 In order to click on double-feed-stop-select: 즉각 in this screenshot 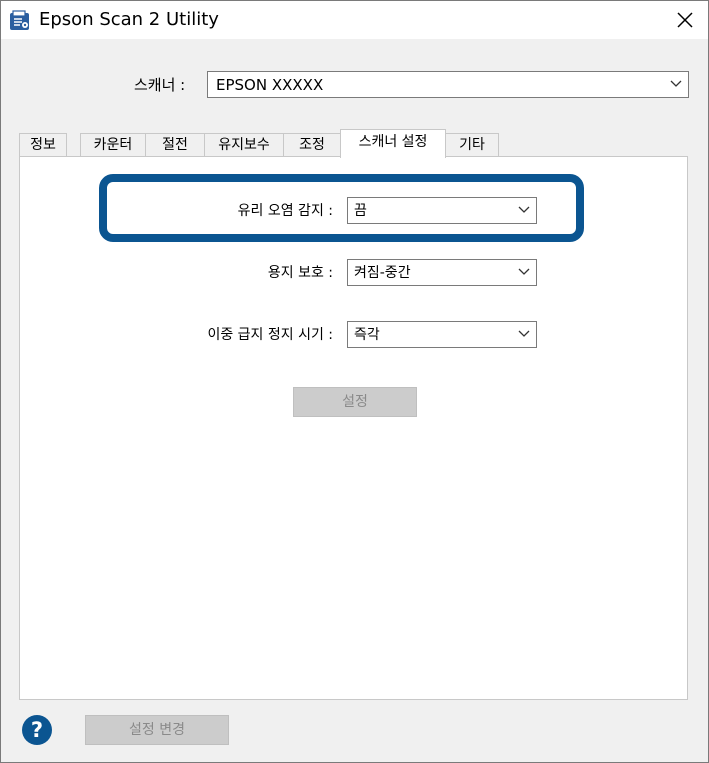, I will do `click(442, 334)`.